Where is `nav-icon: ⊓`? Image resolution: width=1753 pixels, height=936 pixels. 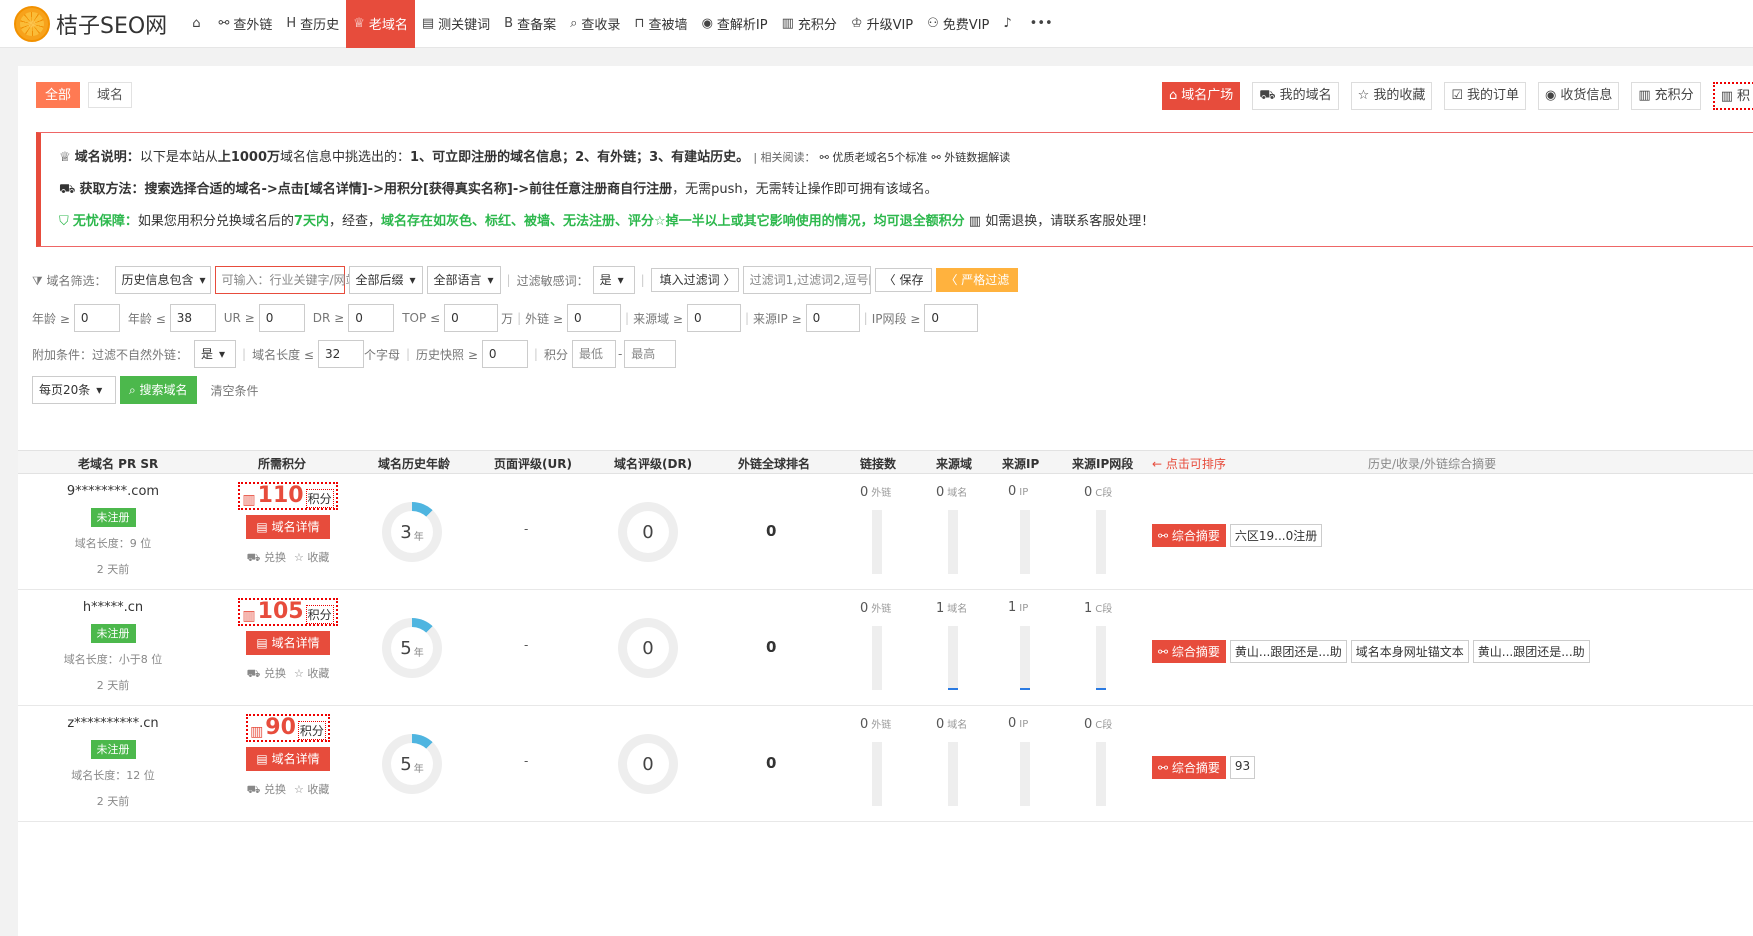 nav-icon: ⊓ is located at coordinates (639, 23).